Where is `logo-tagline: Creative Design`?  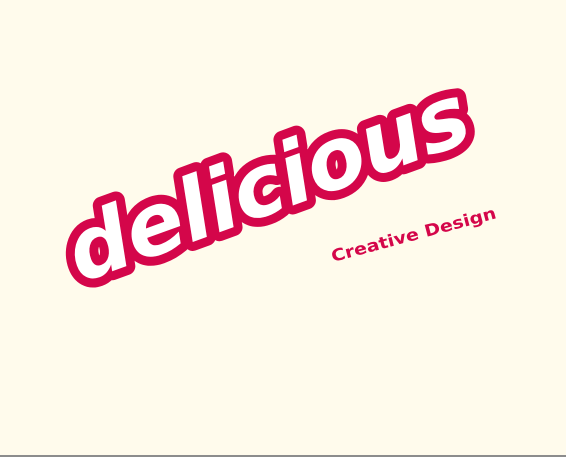
logo-tagline: Creative Design is located at coordinates (413, 235).